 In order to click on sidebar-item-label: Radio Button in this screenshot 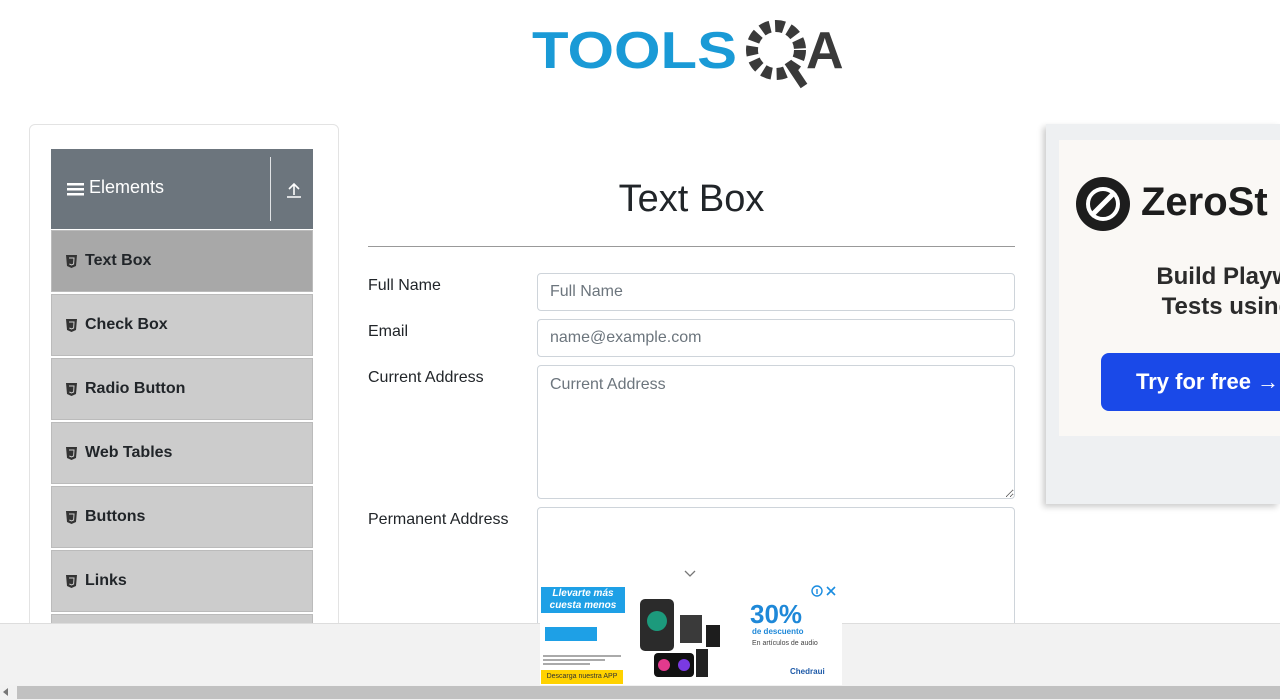, I will do `click(135, 388)`.